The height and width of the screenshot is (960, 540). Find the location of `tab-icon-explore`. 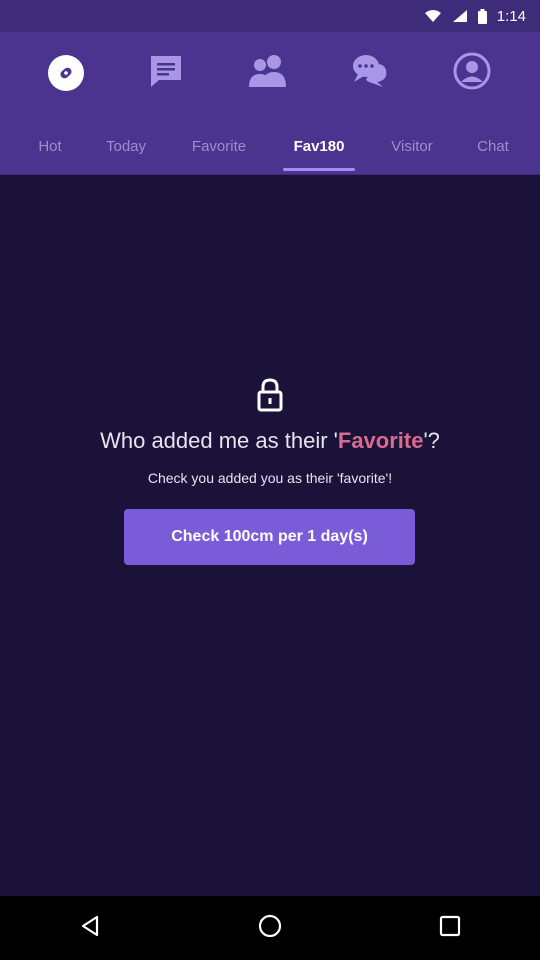

tab-icon-explore is located at coordinates (66, 73).